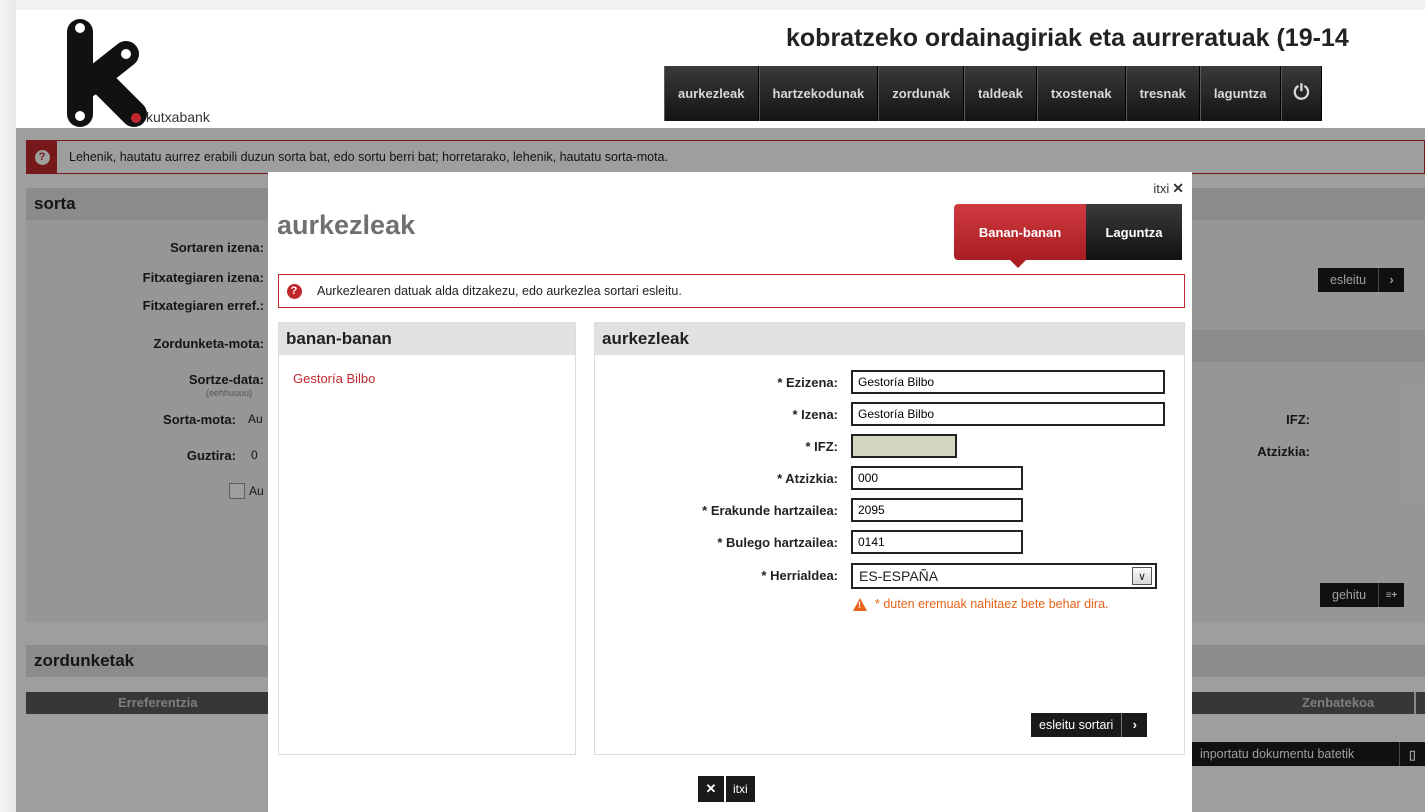 Image resolution: width=1425 pixels, height=812 pixels. I want to click on esleitu-sortari-button: esleitu sortari ›, so click(1089, 725).